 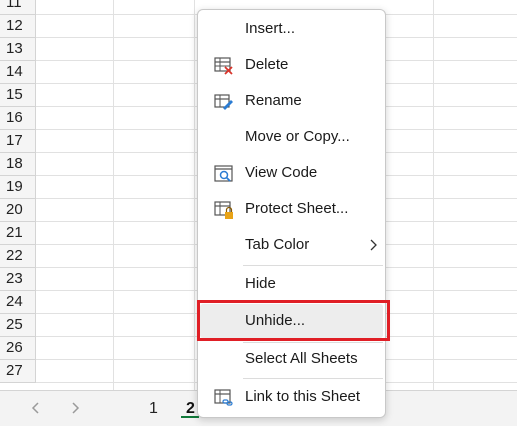 What do you see at coordinates (18, 164) in the screenshot?
I see `row-header: 18` at bounding box center [18, 164].